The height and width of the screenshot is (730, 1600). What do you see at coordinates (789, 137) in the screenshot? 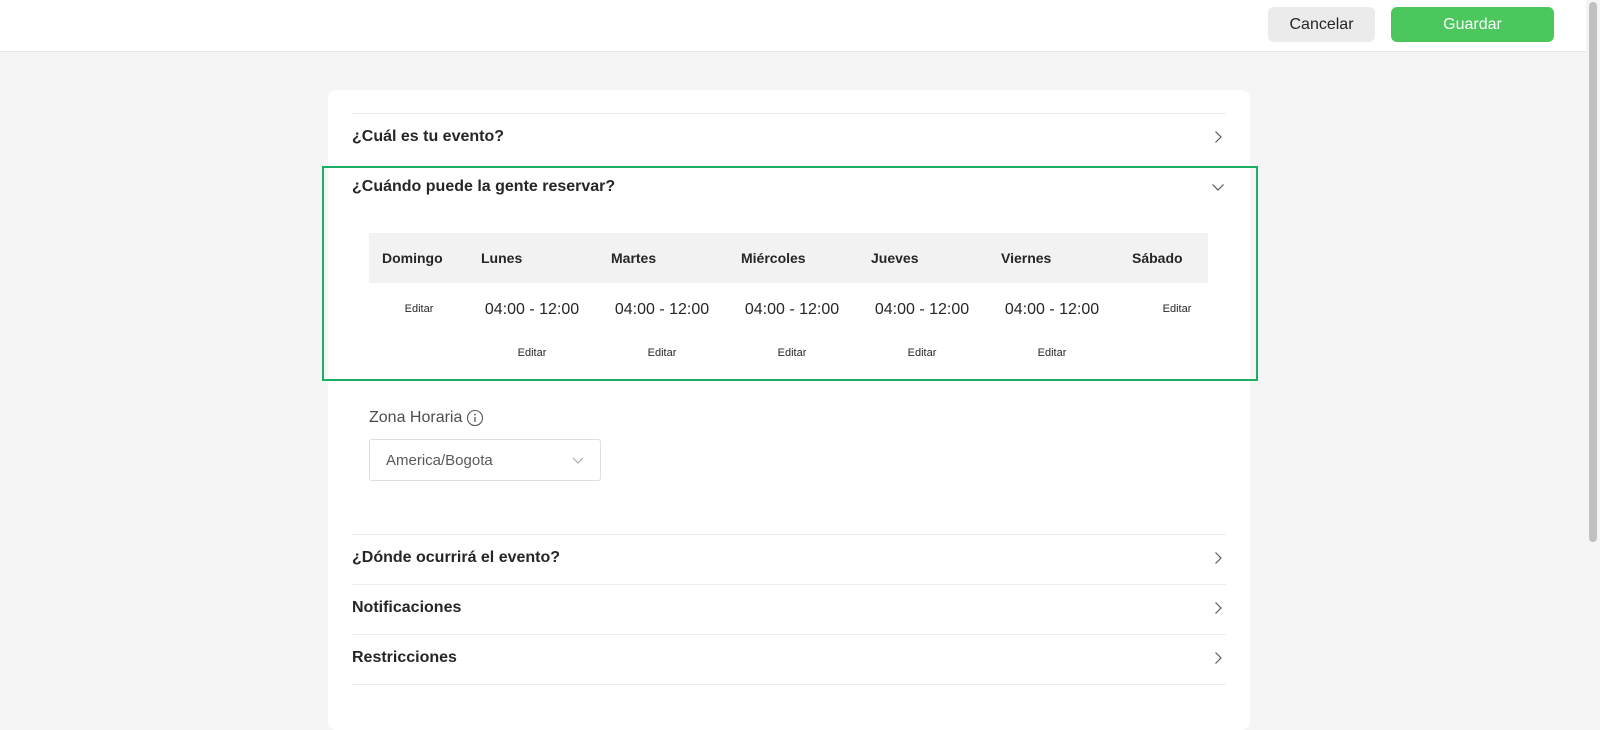
I see `section-event: ¿Cuál es tu evento?` at bounding box center [789, 137].